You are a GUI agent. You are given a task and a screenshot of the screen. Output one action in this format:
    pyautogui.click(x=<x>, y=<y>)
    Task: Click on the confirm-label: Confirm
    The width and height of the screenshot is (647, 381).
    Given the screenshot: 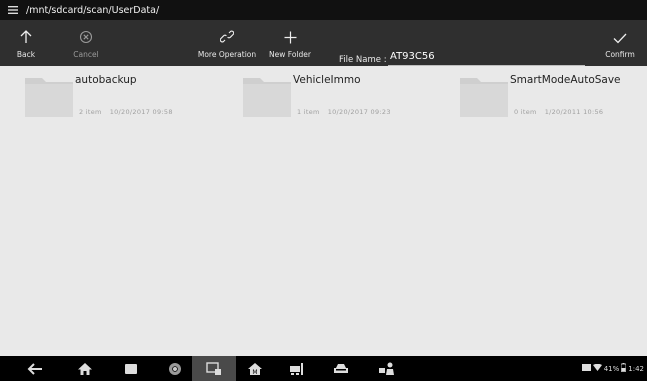 What is the action you would take?
    pyautogui.click(x=620, y=54)
    